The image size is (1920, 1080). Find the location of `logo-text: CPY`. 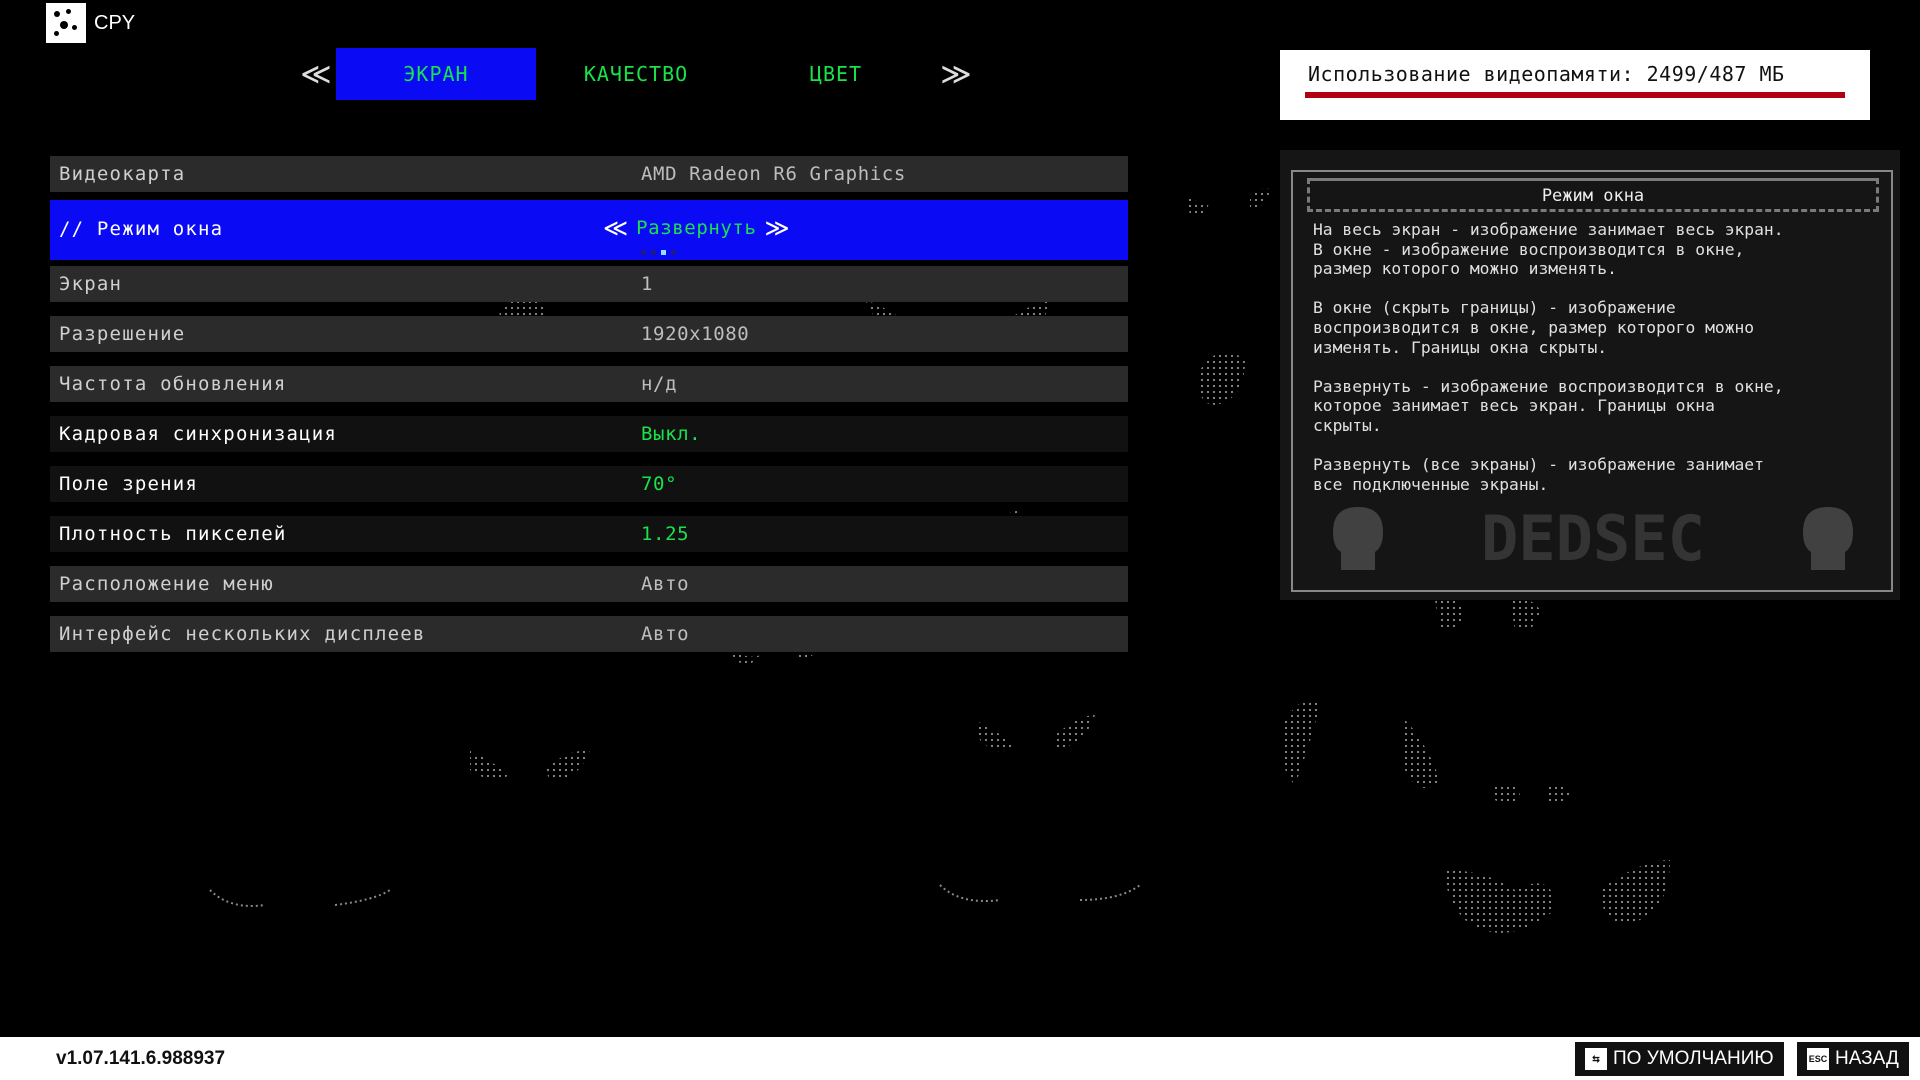

logo-text: CPY is located at coordinates (115, 22).